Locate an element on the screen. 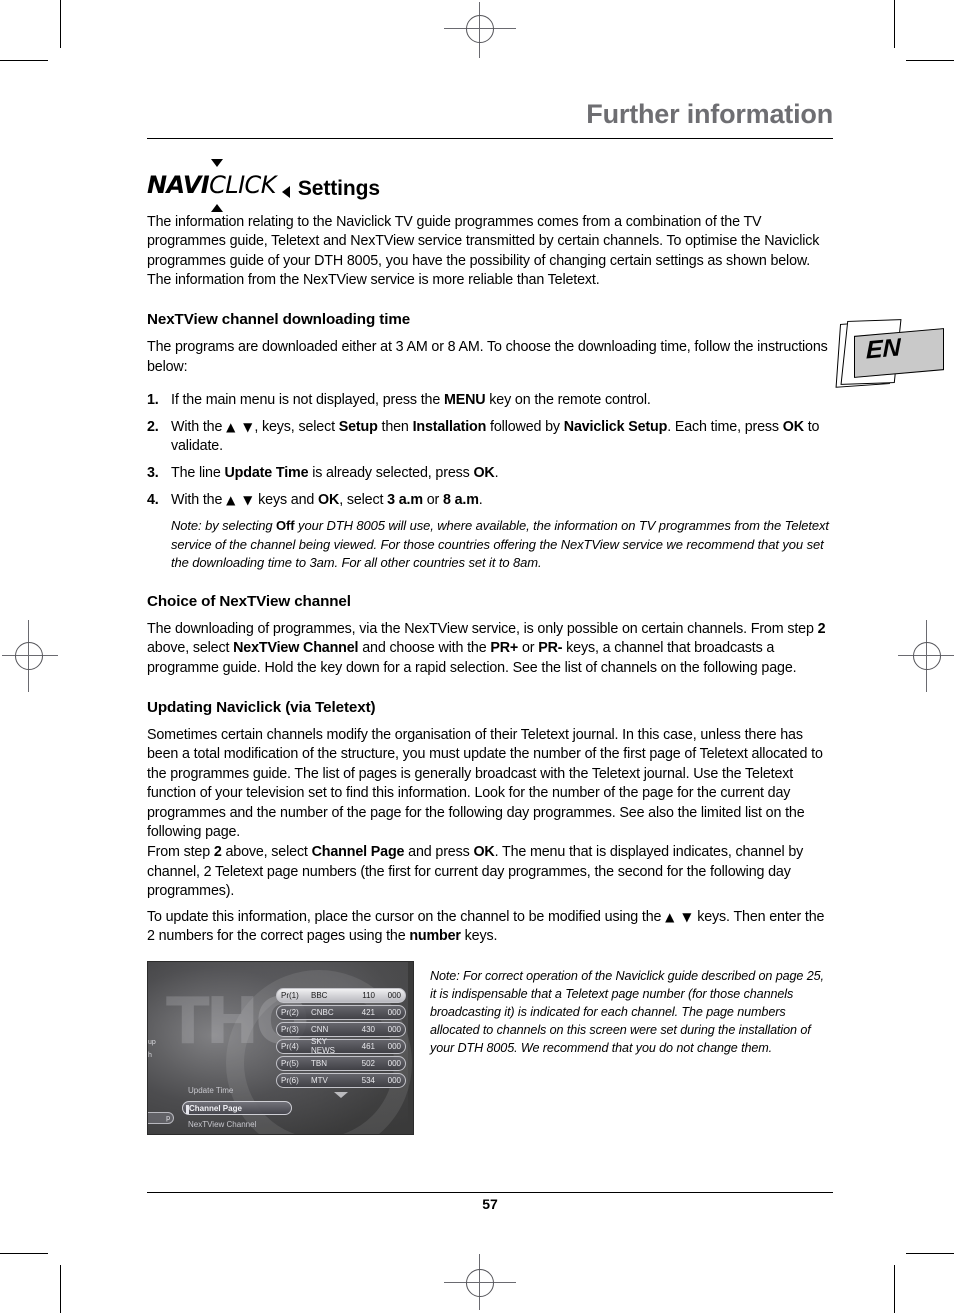  channel-row: Pr(1) BBC 110 000 is located at coordinates (341, 995).